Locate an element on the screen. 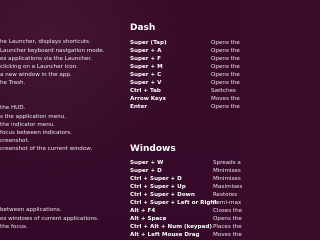 This screenshot has width=320, height=240. windows-desc-10: Moves the is located at coordinates (227, 235).